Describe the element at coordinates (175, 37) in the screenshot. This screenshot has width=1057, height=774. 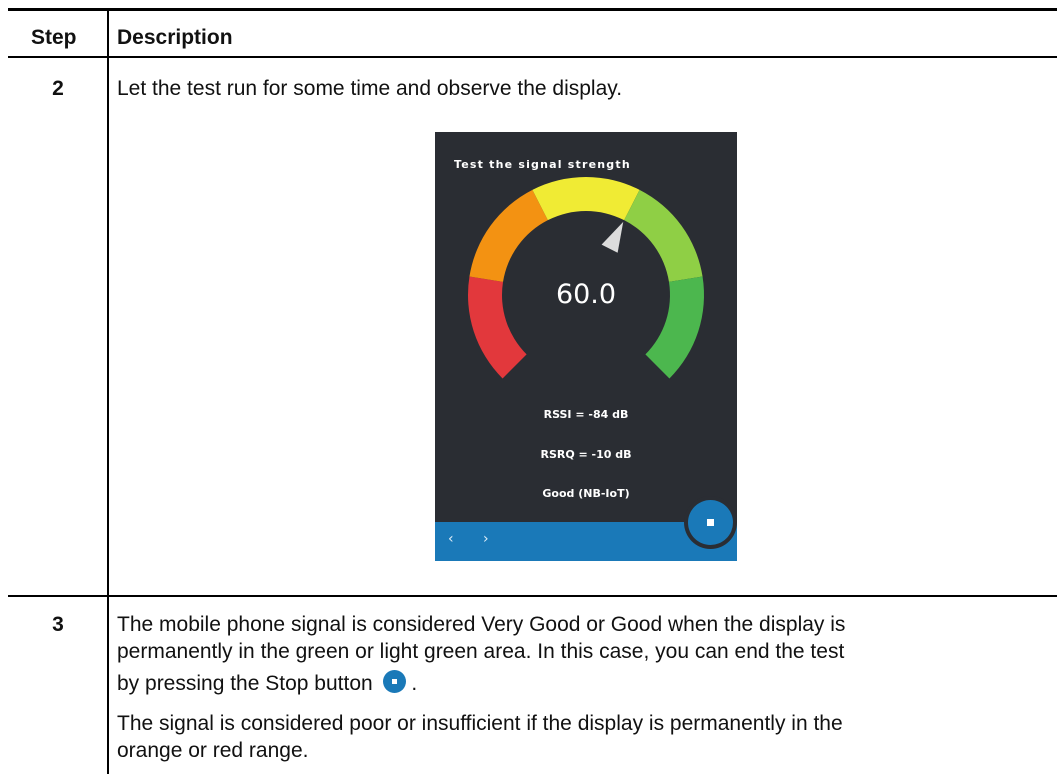
I see `header-description: Description` at that location.